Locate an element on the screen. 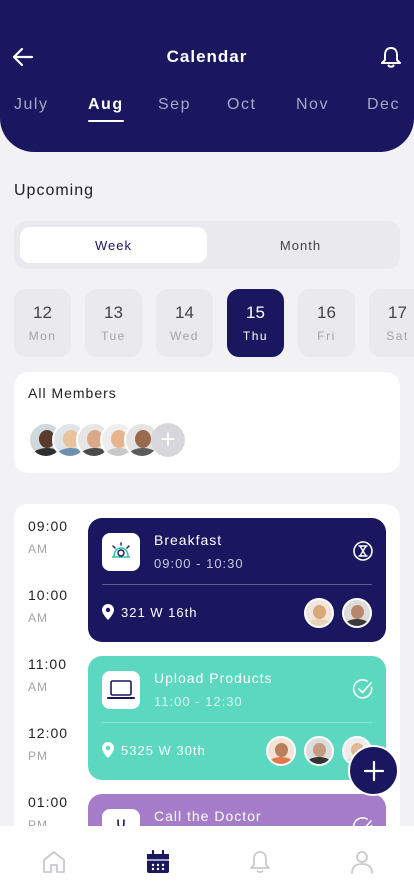 The image size is (414, 896). page-title: Calendar is located at coordinates (207, 56).